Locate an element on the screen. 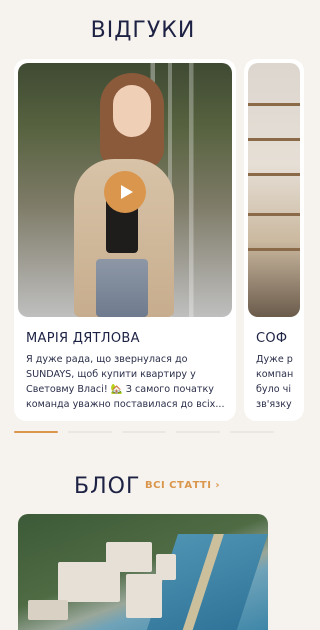  reviewer-video-thumbnail is located at coordinates (274, 190).